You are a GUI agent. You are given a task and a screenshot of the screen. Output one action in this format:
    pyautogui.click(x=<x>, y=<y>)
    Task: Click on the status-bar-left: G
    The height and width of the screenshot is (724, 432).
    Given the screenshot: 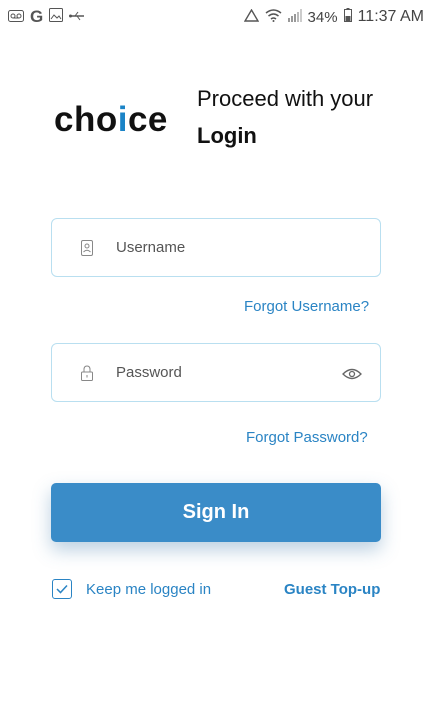 What is the action you would take?
    pyautogui.click(x=46, y=17)
    